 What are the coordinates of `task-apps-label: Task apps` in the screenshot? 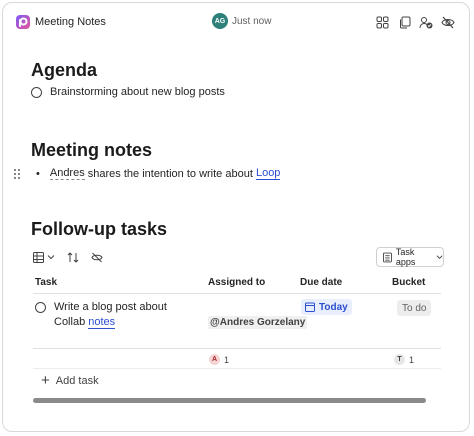 It's located at (405, 257).